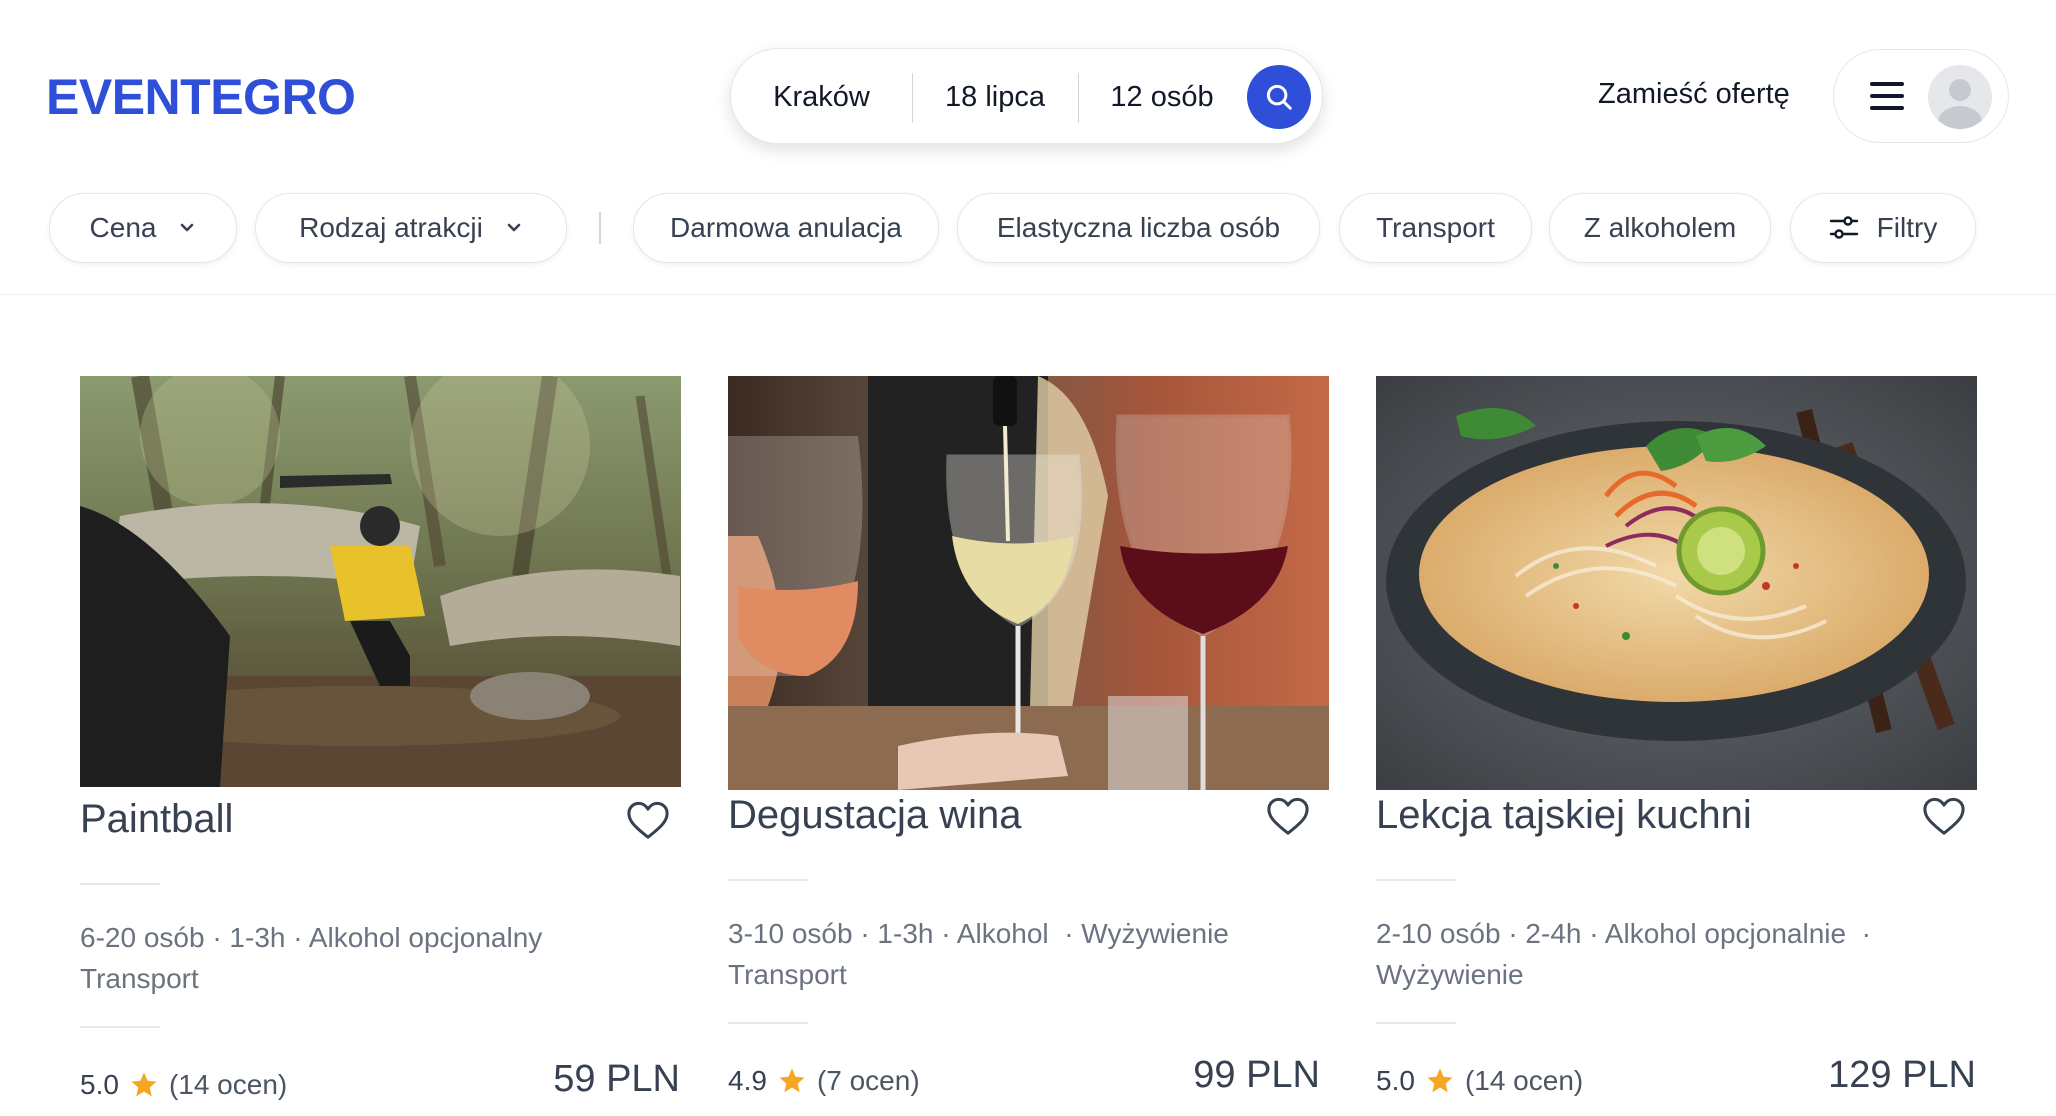 The height and width of the screenshot is (1116, 2056). I want to click on listing-price: 129 PLN, so click(1902, 1075).